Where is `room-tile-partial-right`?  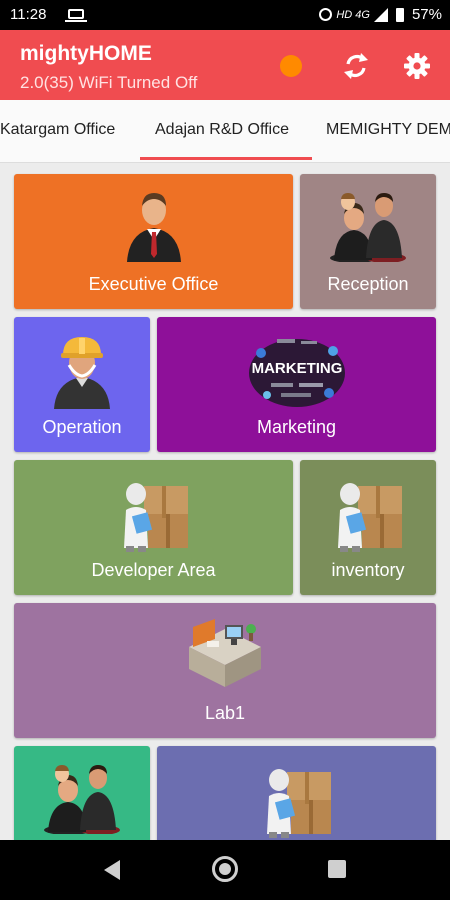
room-tile-partial-right is located at coordinates (296, 793).